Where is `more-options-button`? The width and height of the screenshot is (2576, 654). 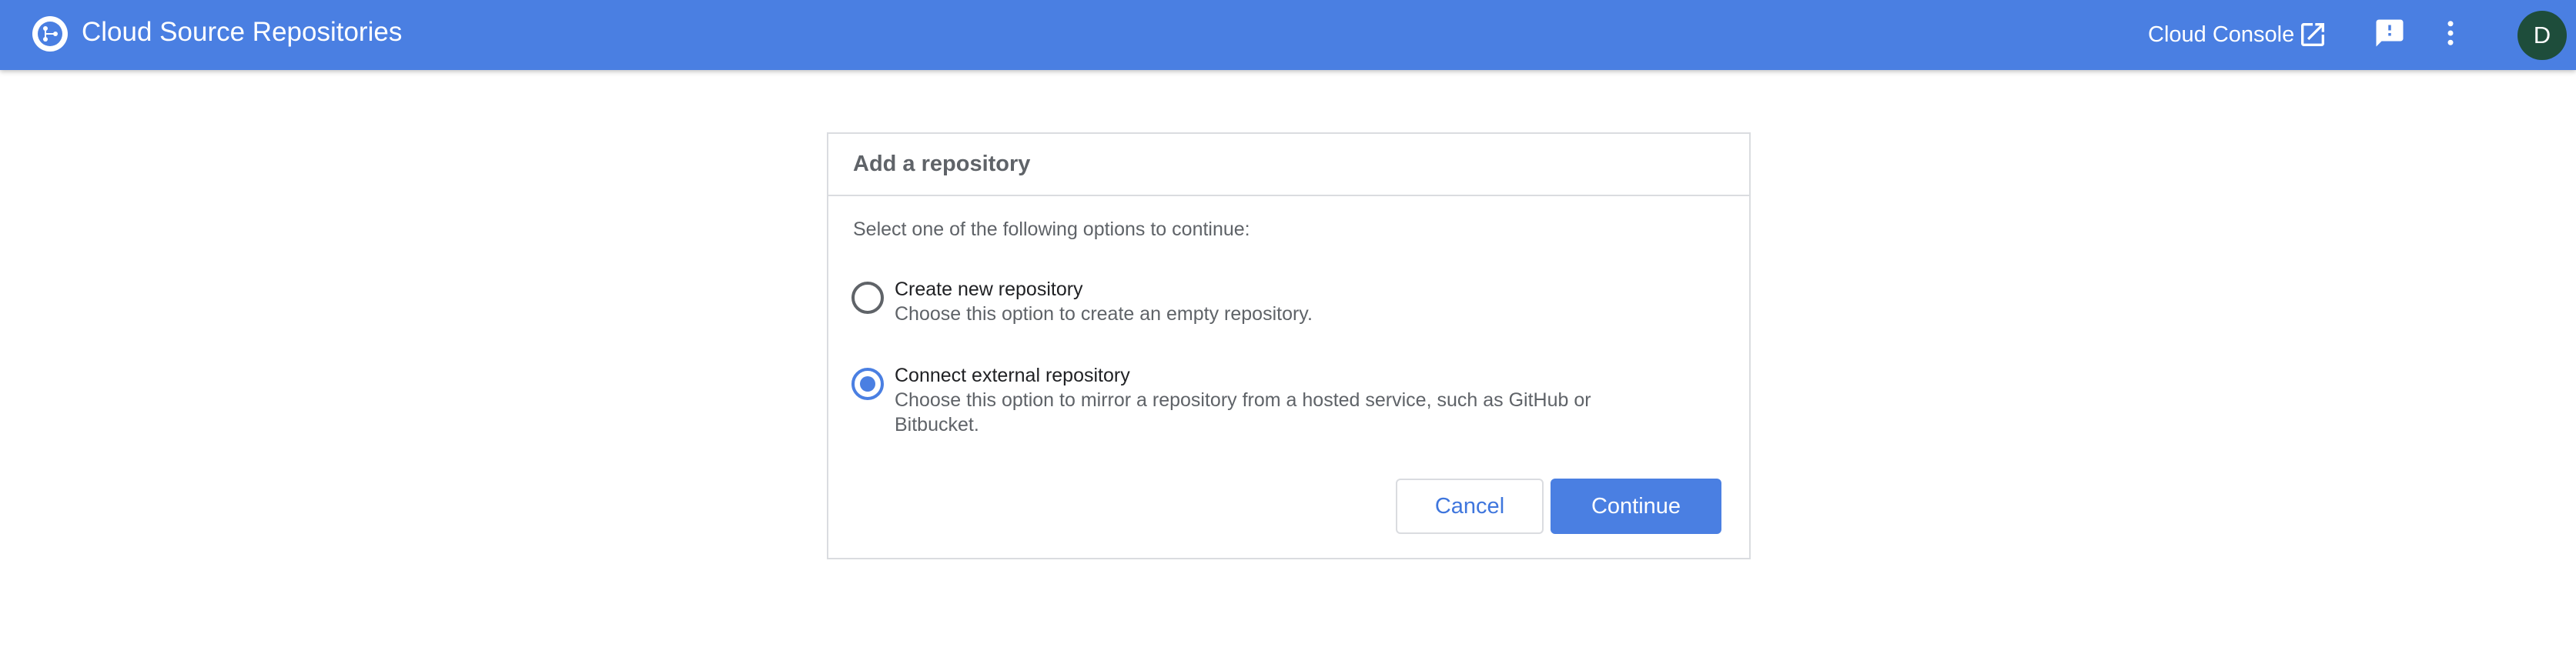
more-options-button is located at coordinates (2450, 34).